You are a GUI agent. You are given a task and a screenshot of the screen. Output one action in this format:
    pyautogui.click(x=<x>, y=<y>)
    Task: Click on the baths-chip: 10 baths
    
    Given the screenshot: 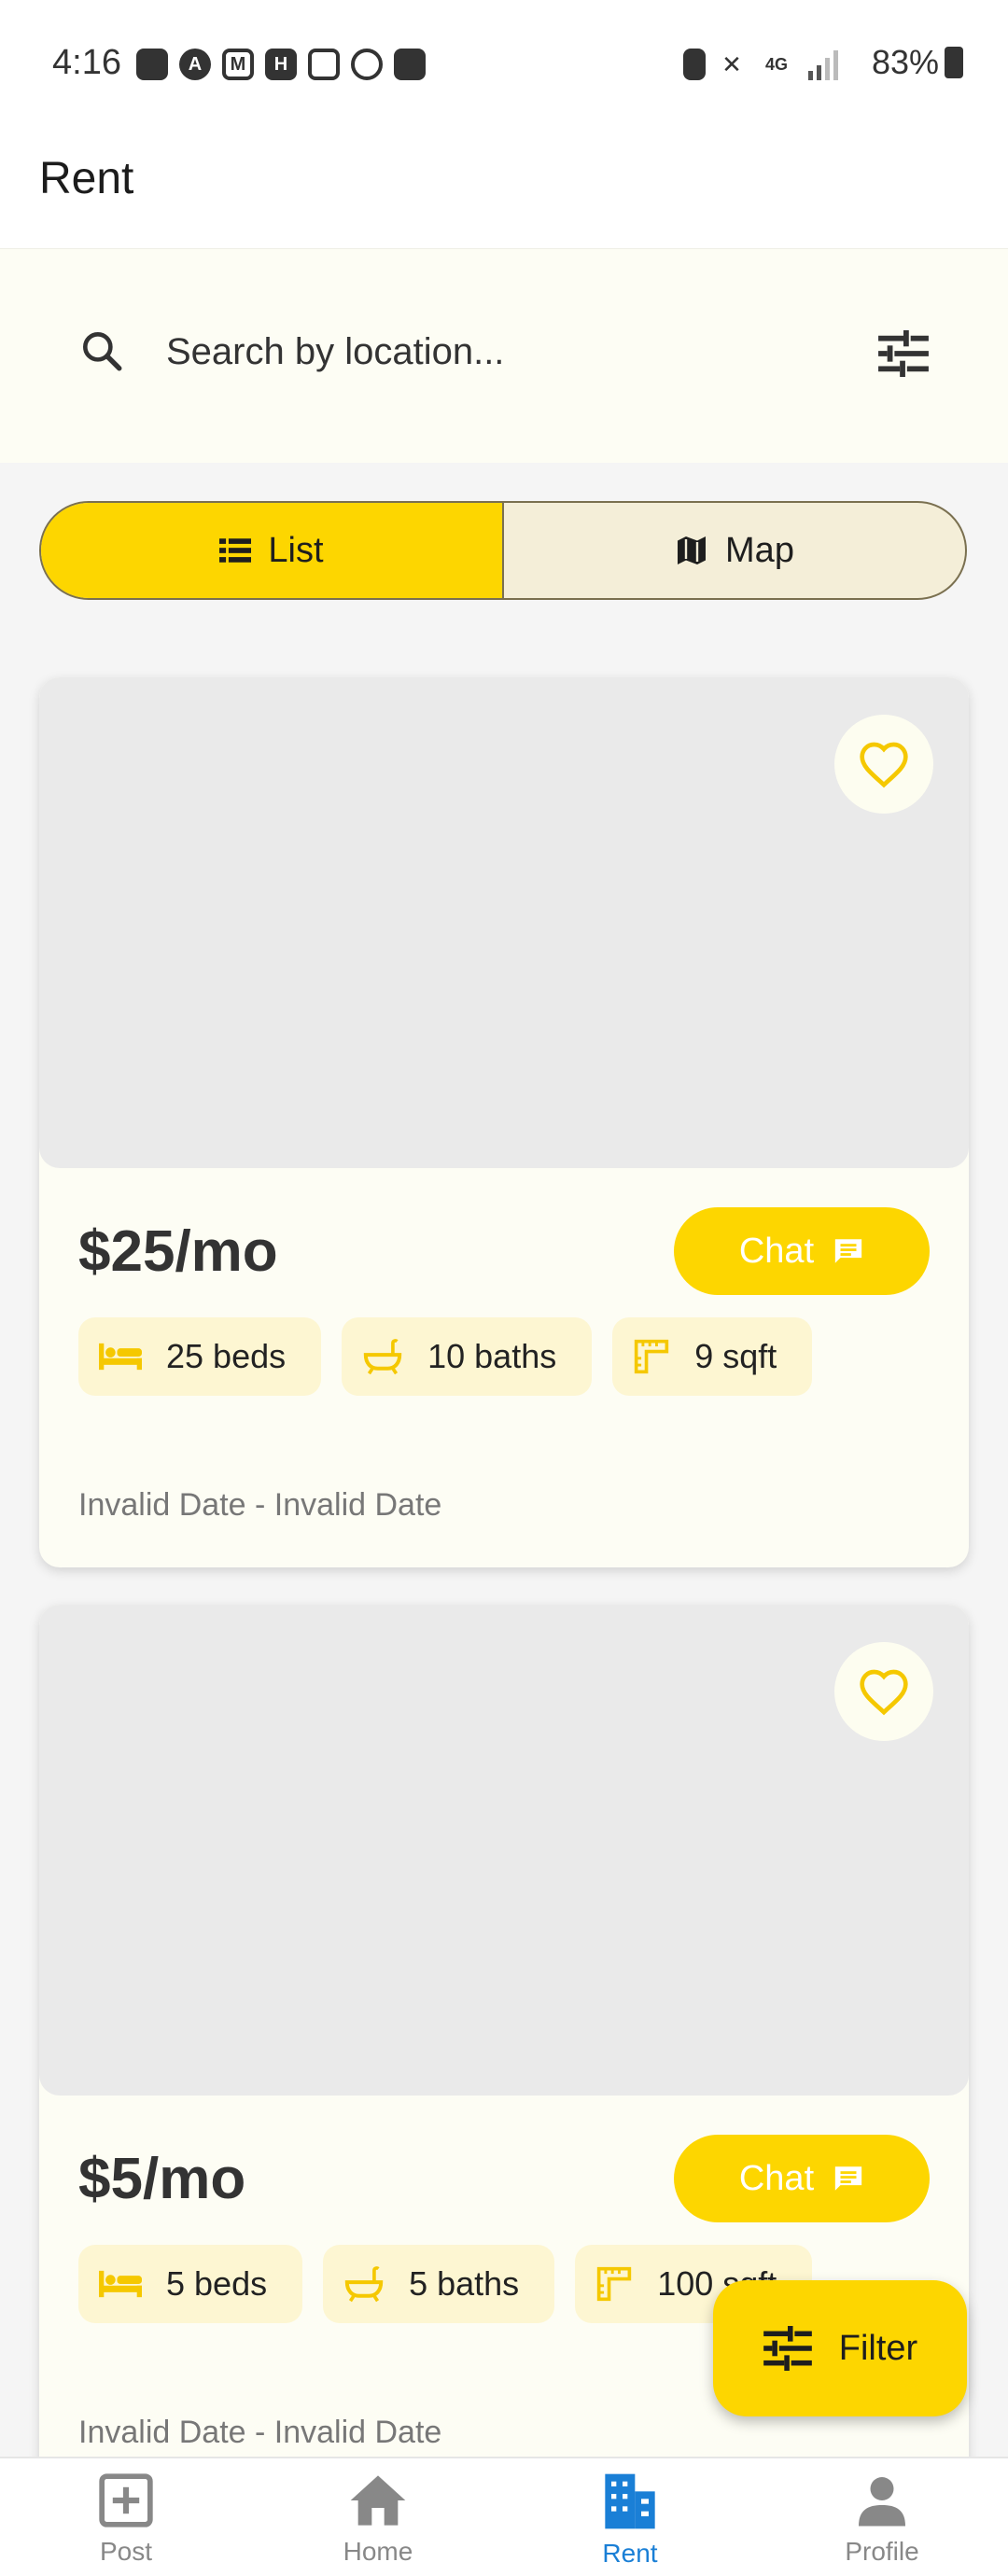 What is the action you would take?
    pyautogui.click(x=467, y=1356)
    